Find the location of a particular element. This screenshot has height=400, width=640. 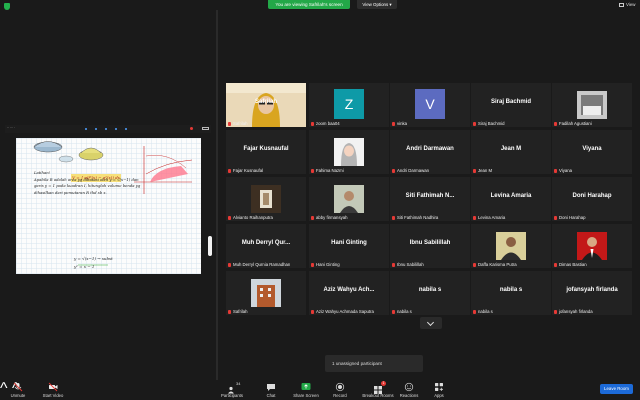

participant-tile: Zzoom baa04 is located at coordinates (349, 105).